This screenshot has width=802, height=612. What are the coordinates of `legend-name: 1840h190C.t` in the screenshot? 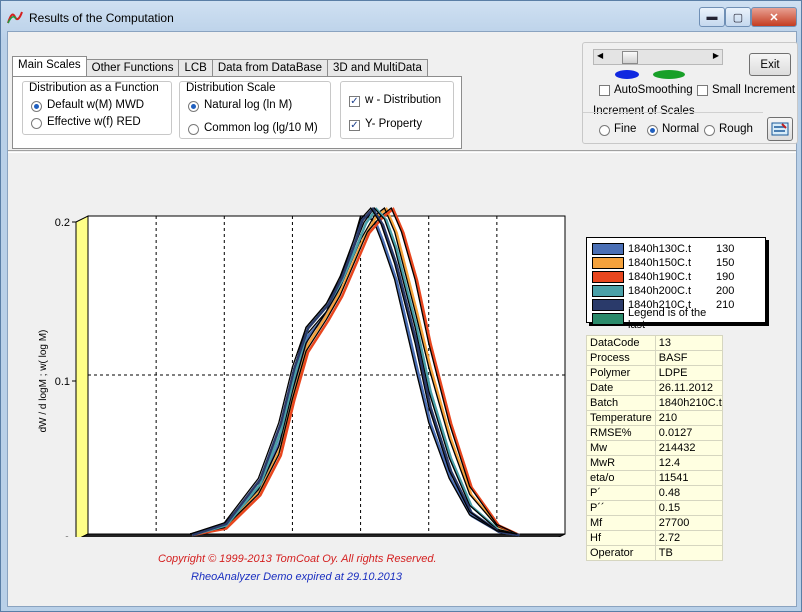 It's located at (659, 276).